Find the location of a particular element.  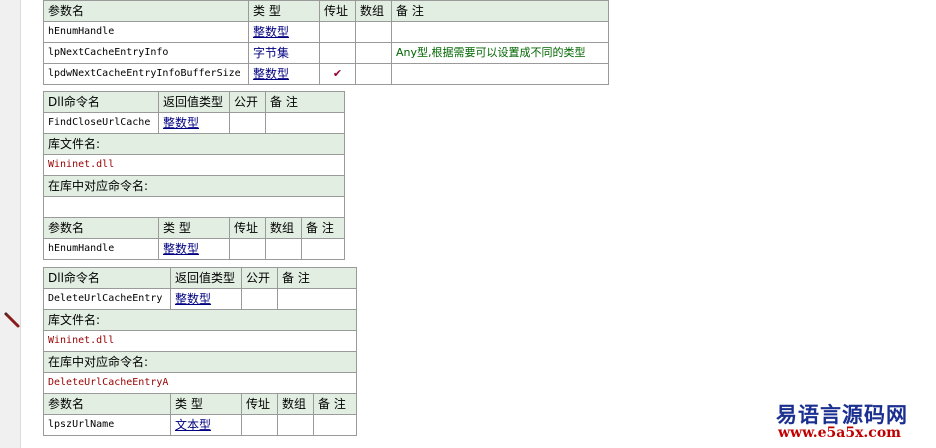

alias-name is located at coordinates (194, 207).